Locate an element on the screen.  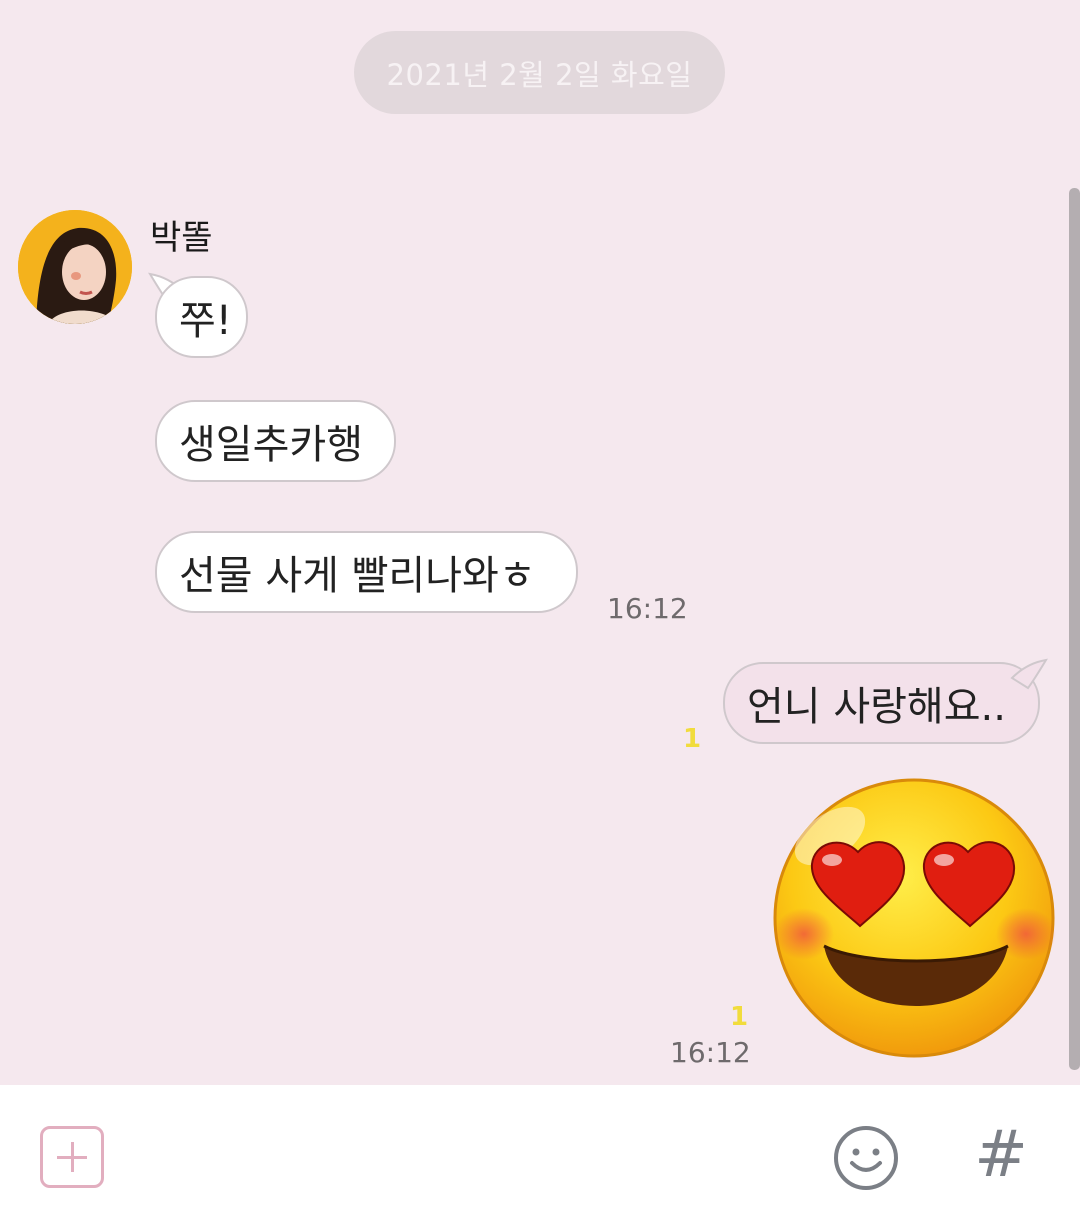
message-bubble: 쭈! is located at coordinates (201, 317).